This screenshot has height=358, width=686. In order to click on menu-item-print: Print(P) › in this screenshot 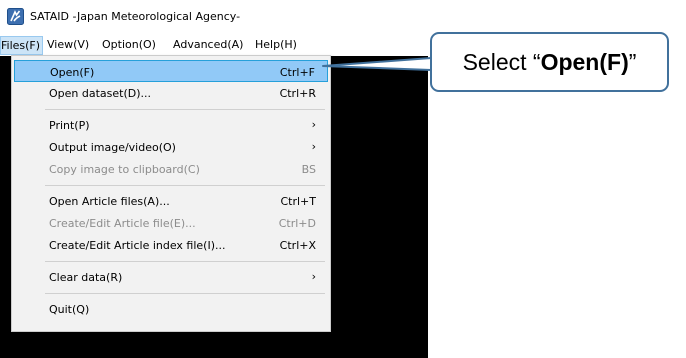, I will do `click(171, 125)`.